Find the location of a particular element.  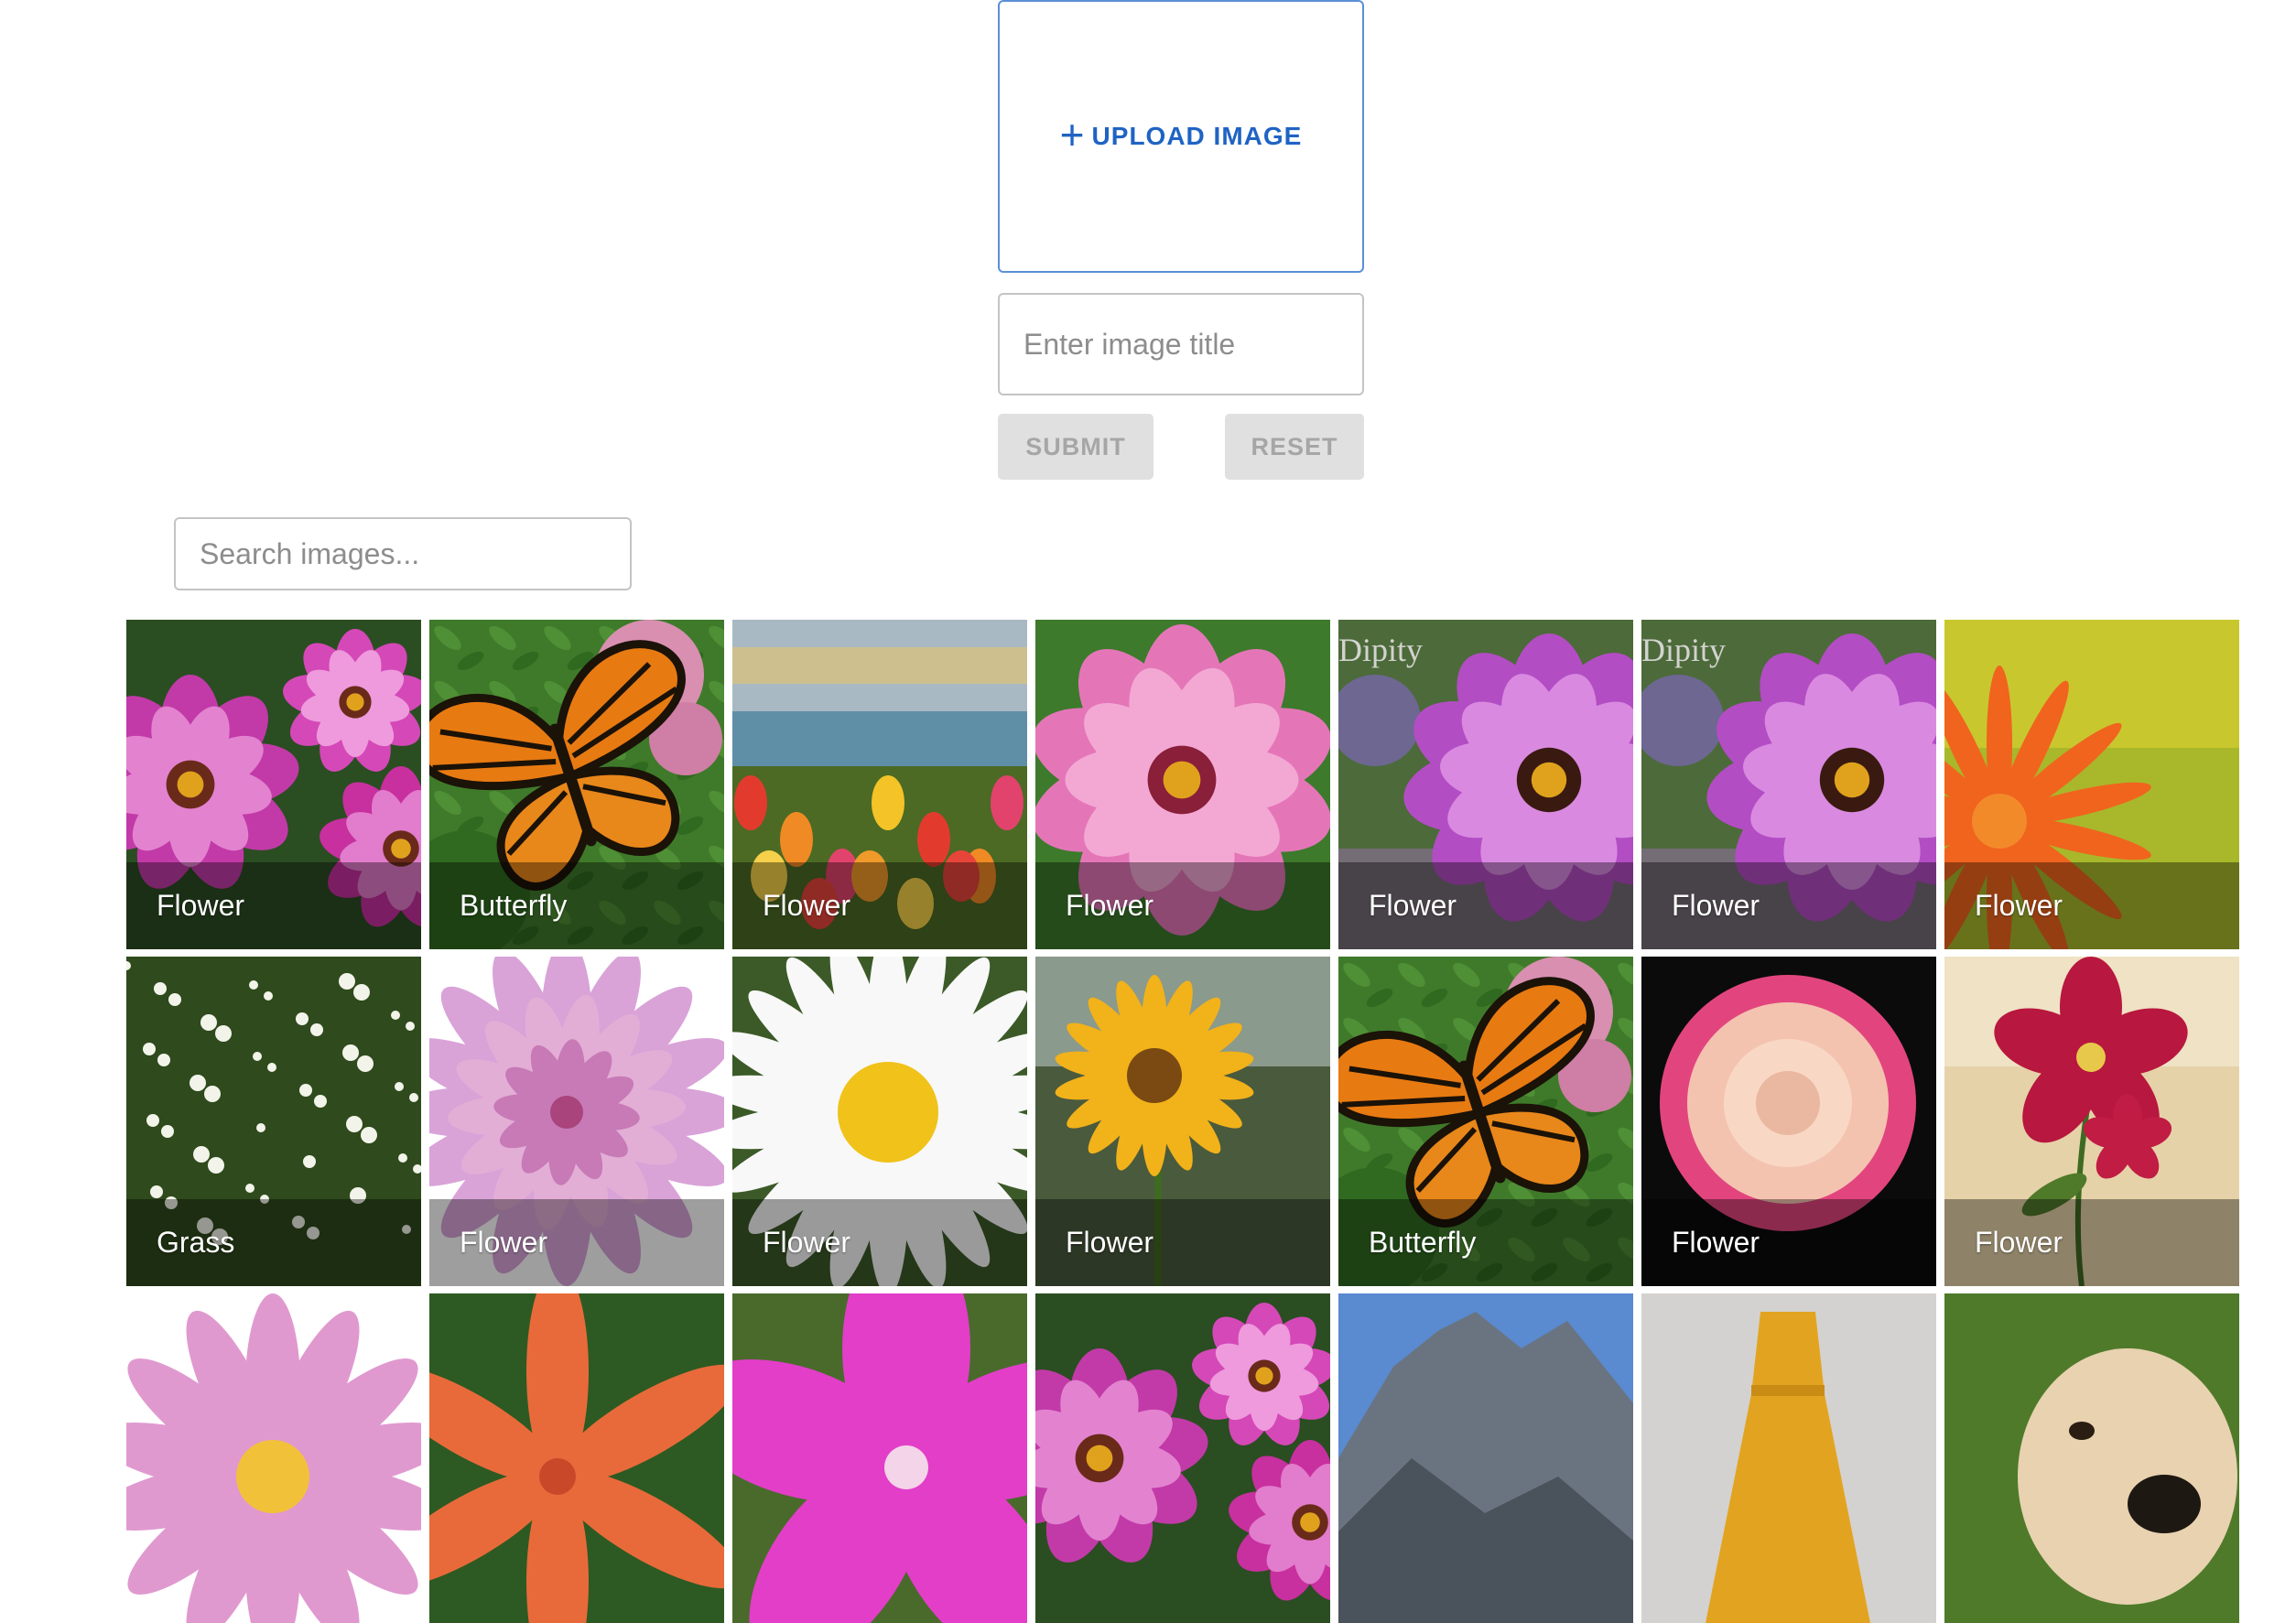

upload-image-button: + UPLOAD IMAGE is located at coordinates (1181, 134).